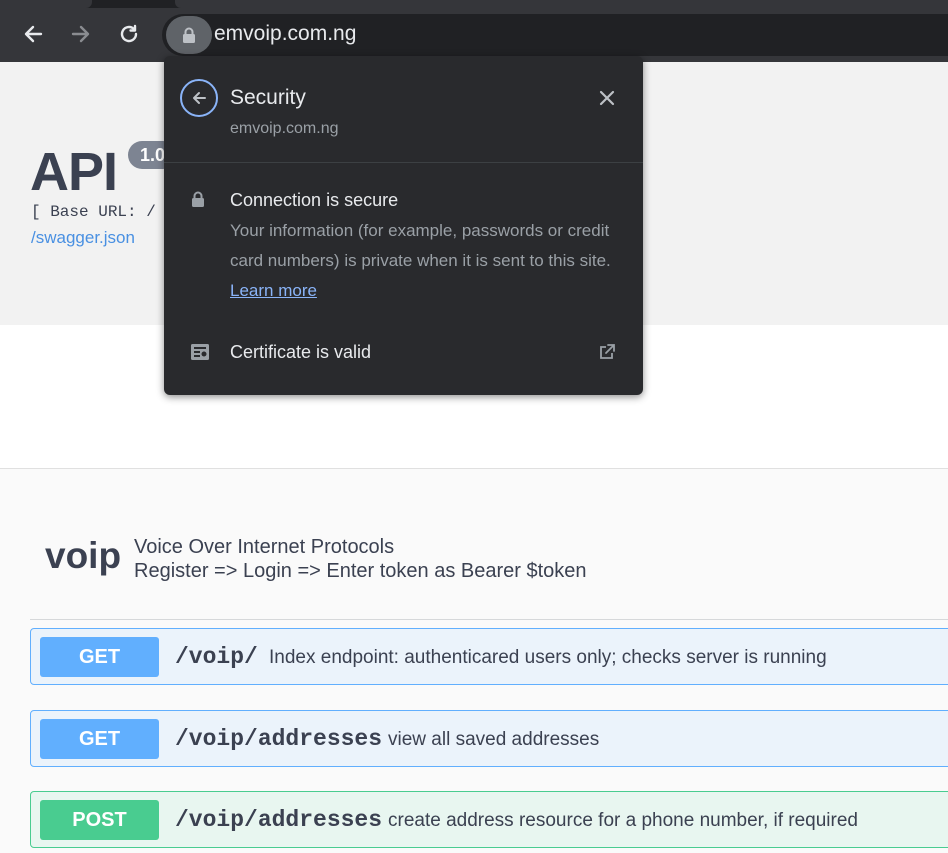 Image resolution: width=948 pixels, height=853 pixels. Describe the element at coordinates (268, 97) in the screenshot. I see `popup-title: Security` at that location.